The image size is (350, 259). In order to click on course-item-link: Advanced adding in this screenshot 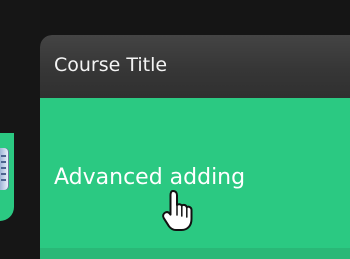, I will do `click(149, 178)`.